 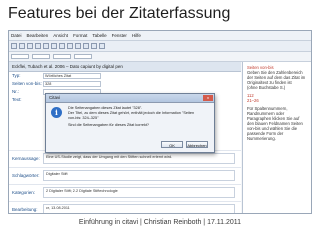 What do you see at coordinates (17, 99) in the screenshot?
I see `text-label: Text:` at bounding box center [17, 99].